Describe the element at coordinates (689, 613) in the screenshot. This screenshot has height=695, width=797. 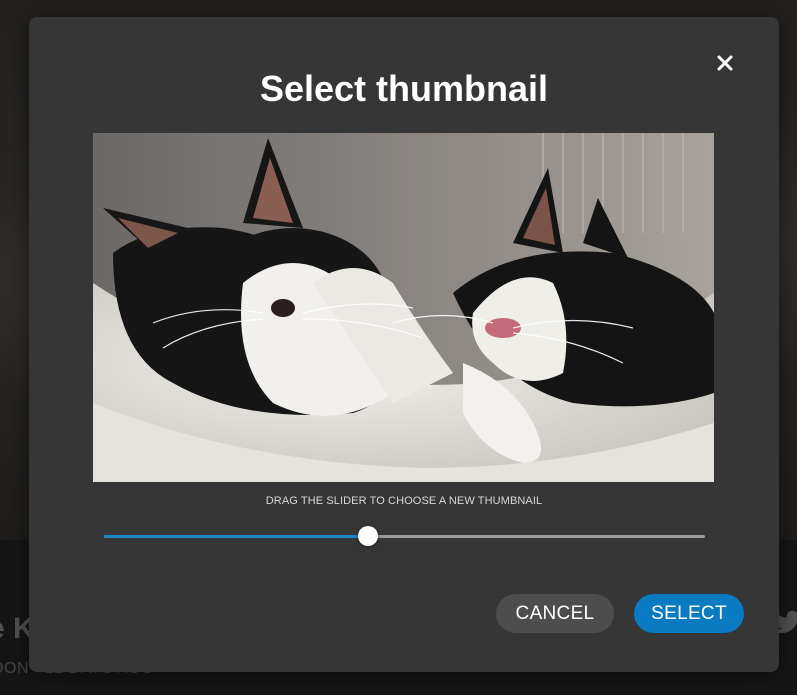
I see `select-button: SELECT` at that location.